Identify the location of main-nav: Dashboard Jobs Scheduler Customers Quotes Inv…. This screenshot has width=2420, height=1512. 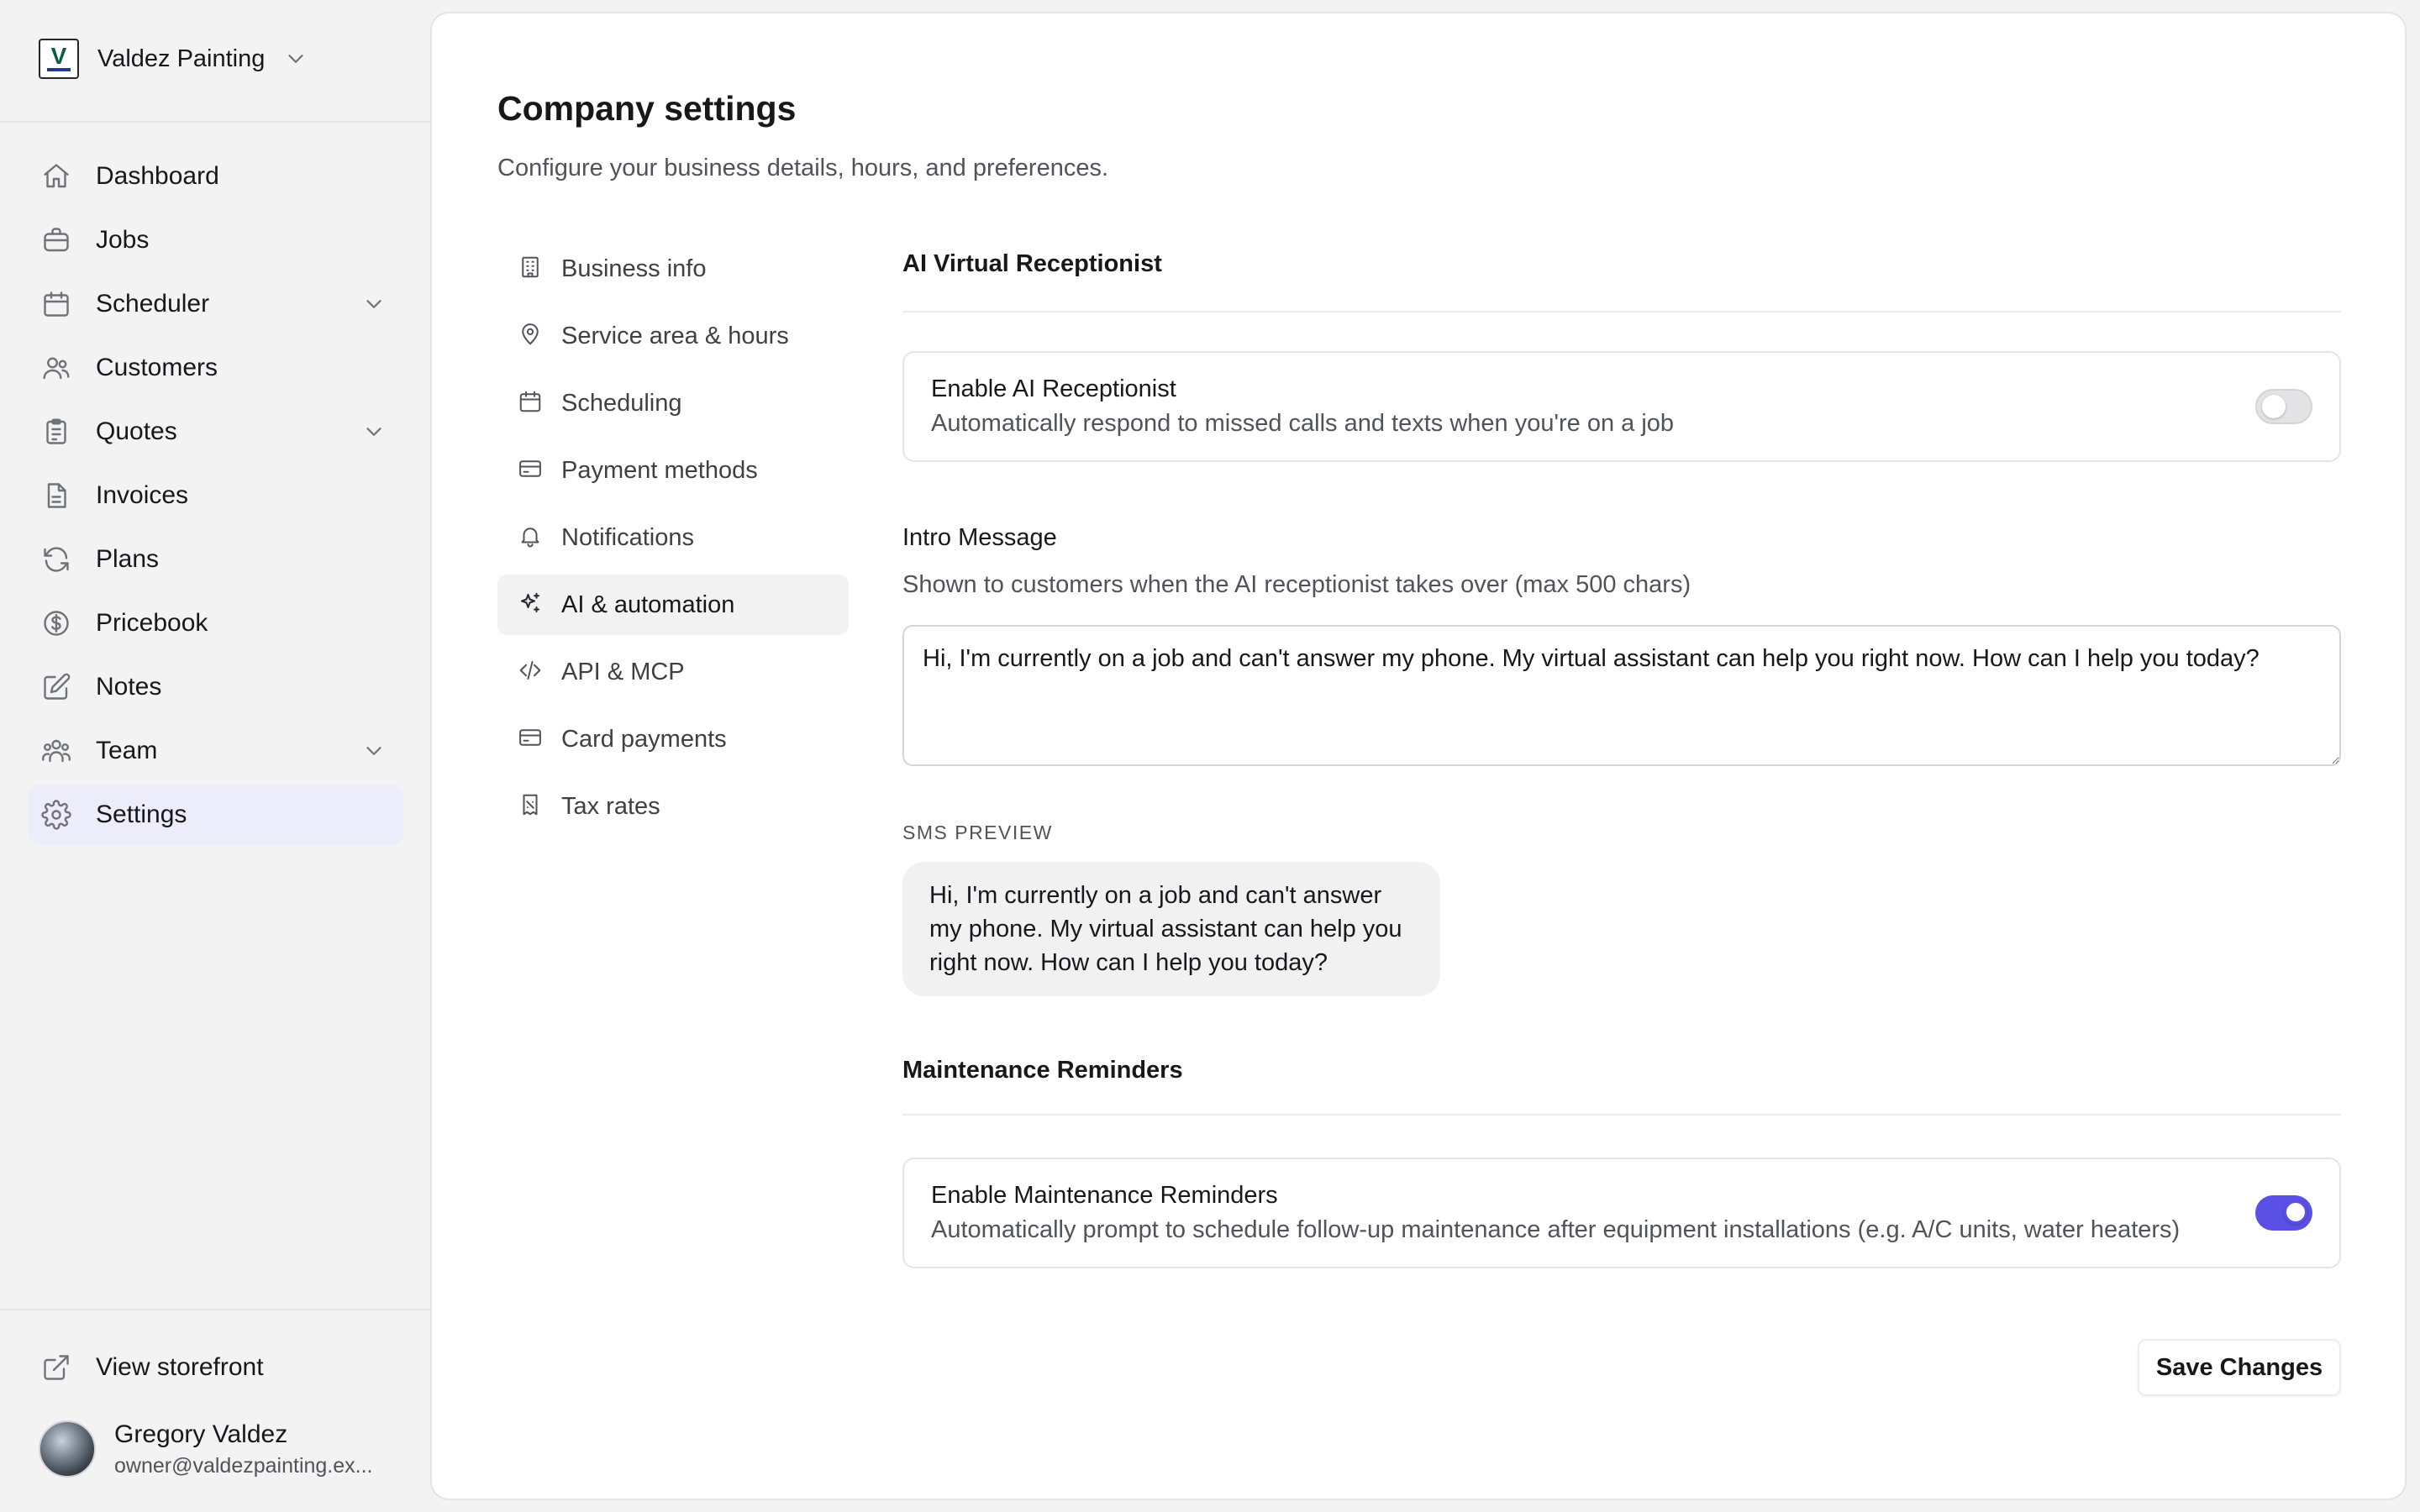
(216, 497).